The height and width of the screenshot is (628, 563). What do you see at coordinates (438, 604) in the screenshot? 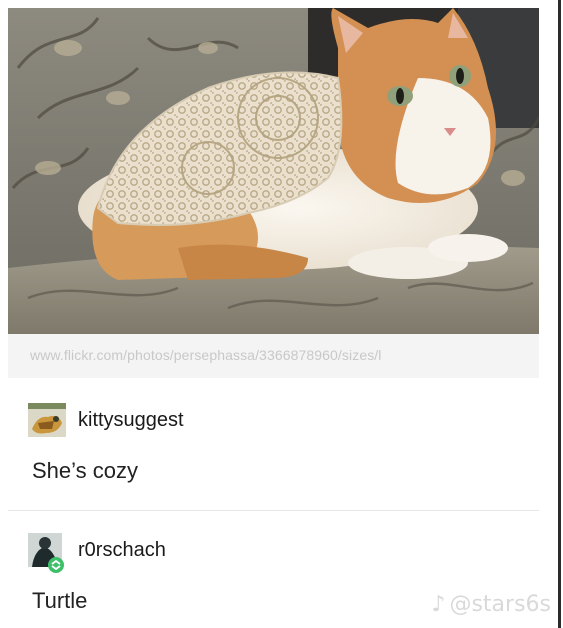
I see `tiktok-icon: ♪` at bounding box center [438, 604].